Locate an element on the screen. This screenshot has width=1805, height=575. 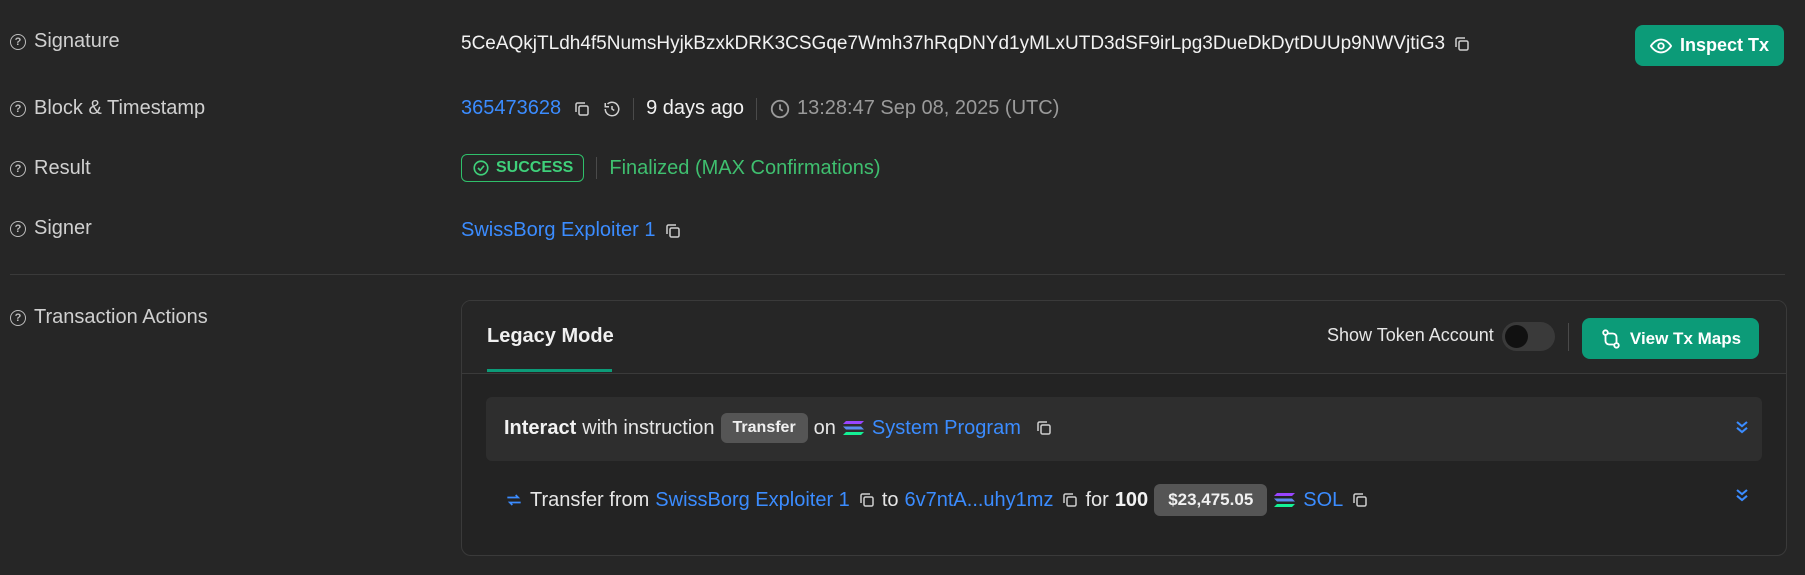
tab-legacy-mode: Legacy Mode is located at coordinates (550, 336).